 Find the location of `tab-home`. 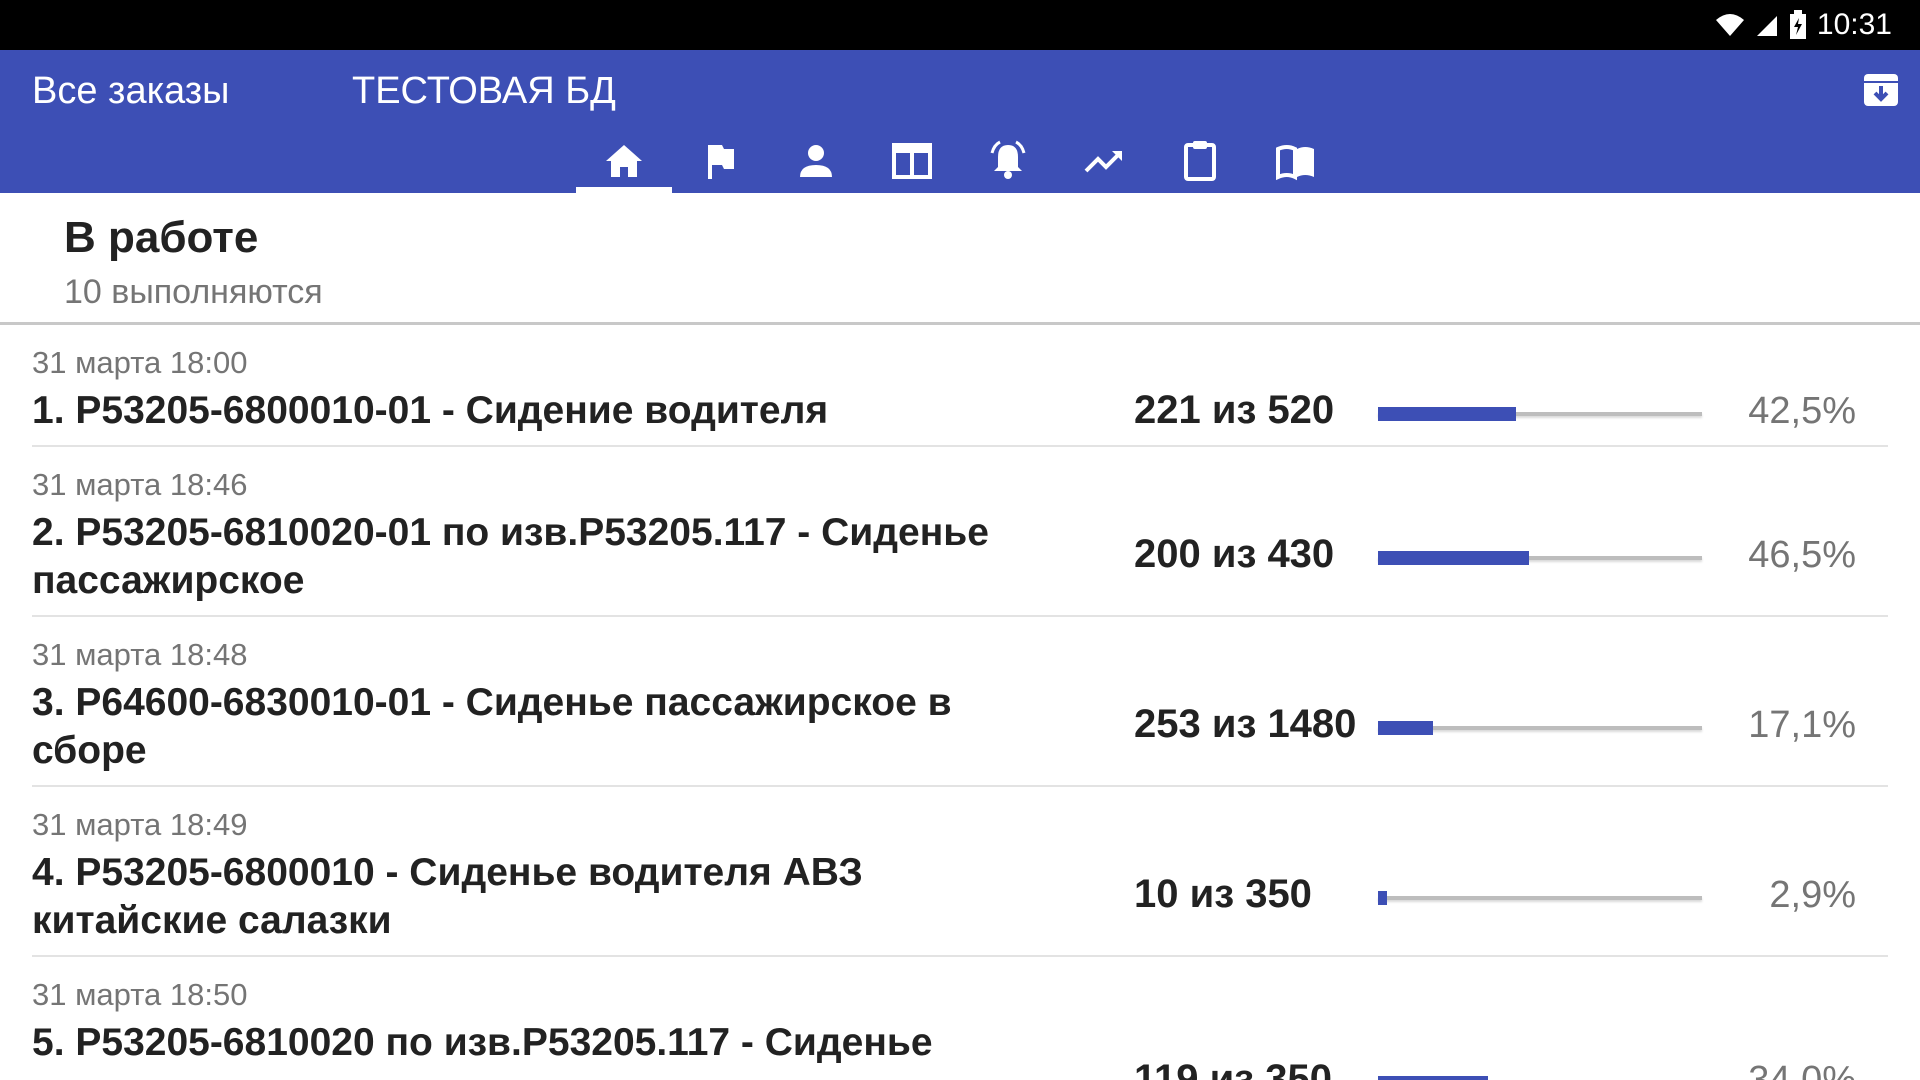

tab-home is located at coordinates (624, 160).